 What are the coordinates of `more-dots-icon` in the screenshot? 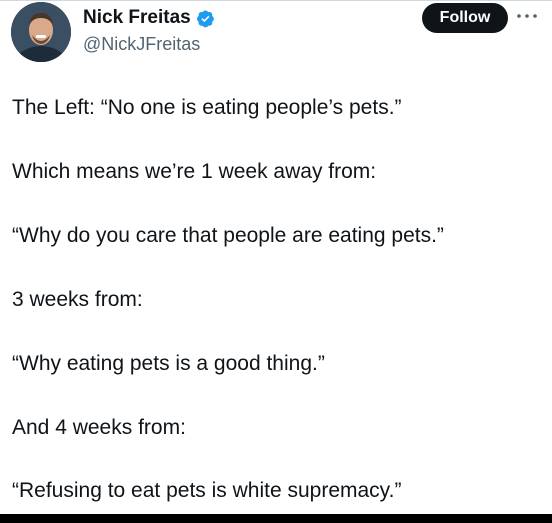 It's located at (527, 16).